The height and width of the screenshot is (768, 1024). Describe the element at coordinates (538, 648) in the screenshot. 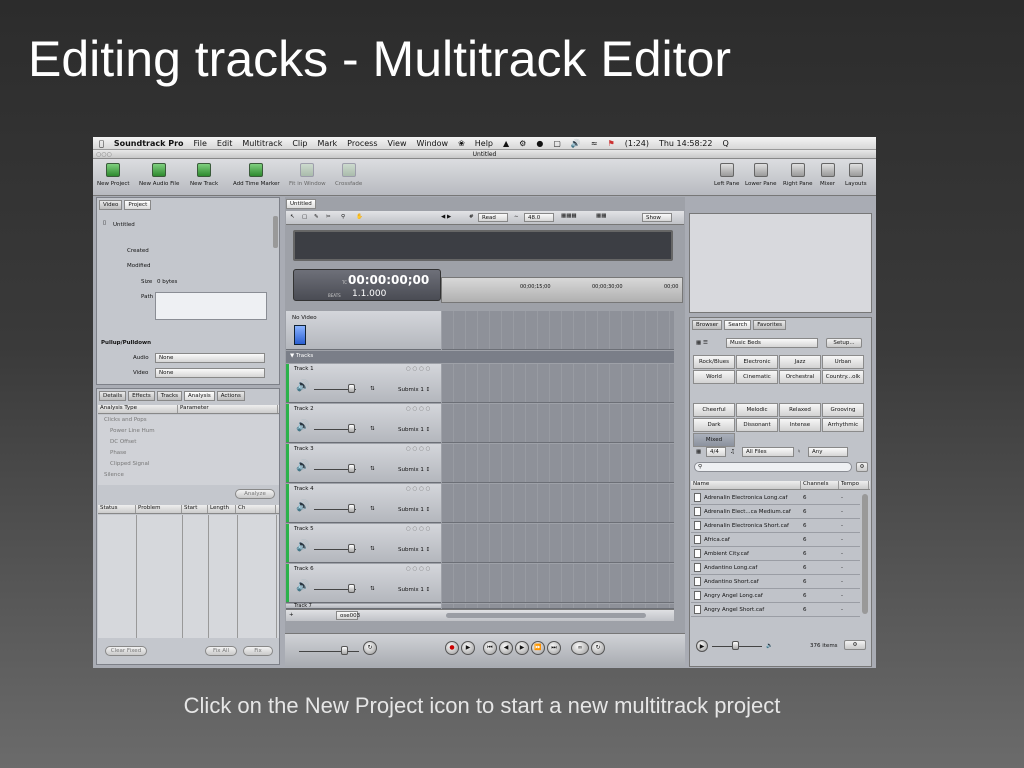

I see `fast-forward-button: ⏩` at that location.